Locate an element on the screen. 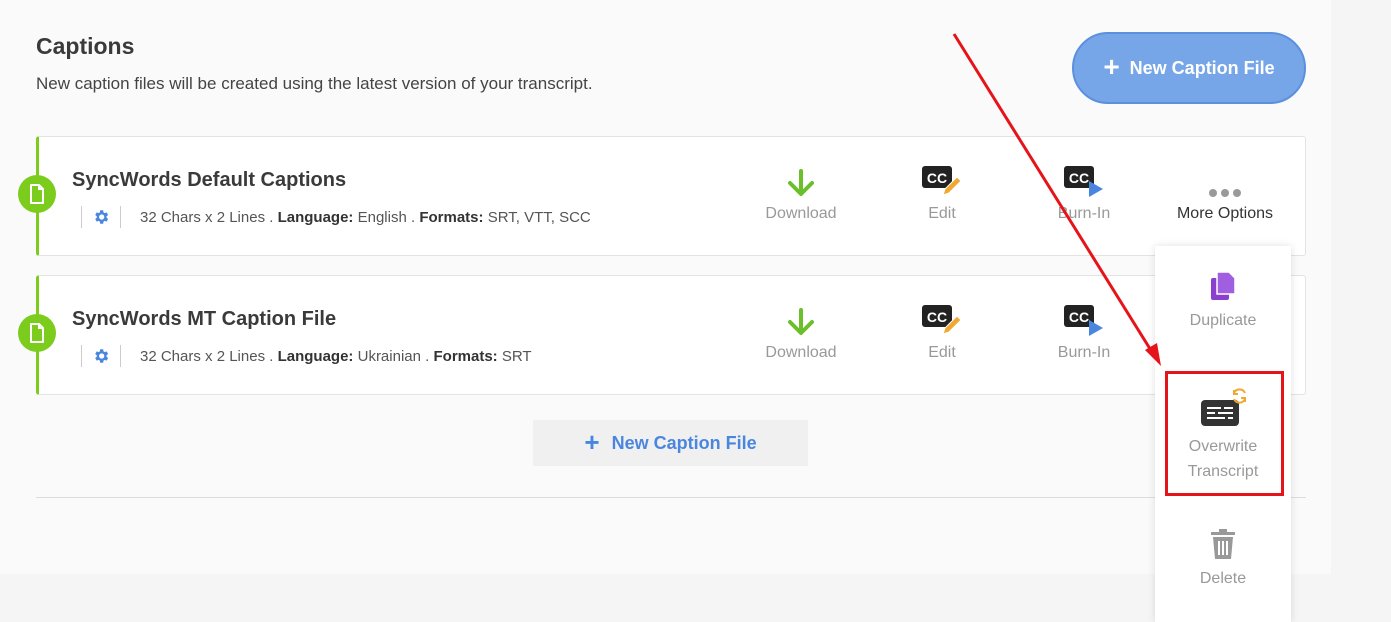 The image size is (1391, 622). menu-item-duplicate: Duplicate is located at coordinates (1223, 301).